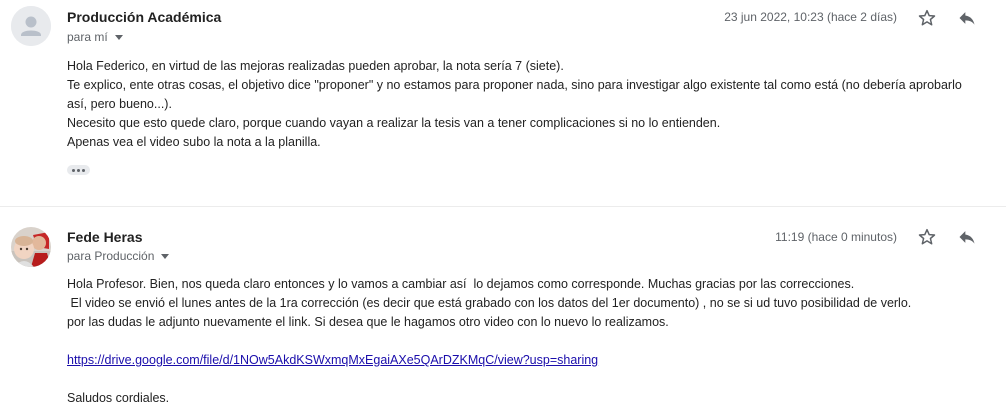 The height and width of the screenshot is (409, 1006). Describe the element at coordinates (836, 237) in the screenshot. I see `message-timestamp: 11:19 (hace 0 minutos)` at that location.